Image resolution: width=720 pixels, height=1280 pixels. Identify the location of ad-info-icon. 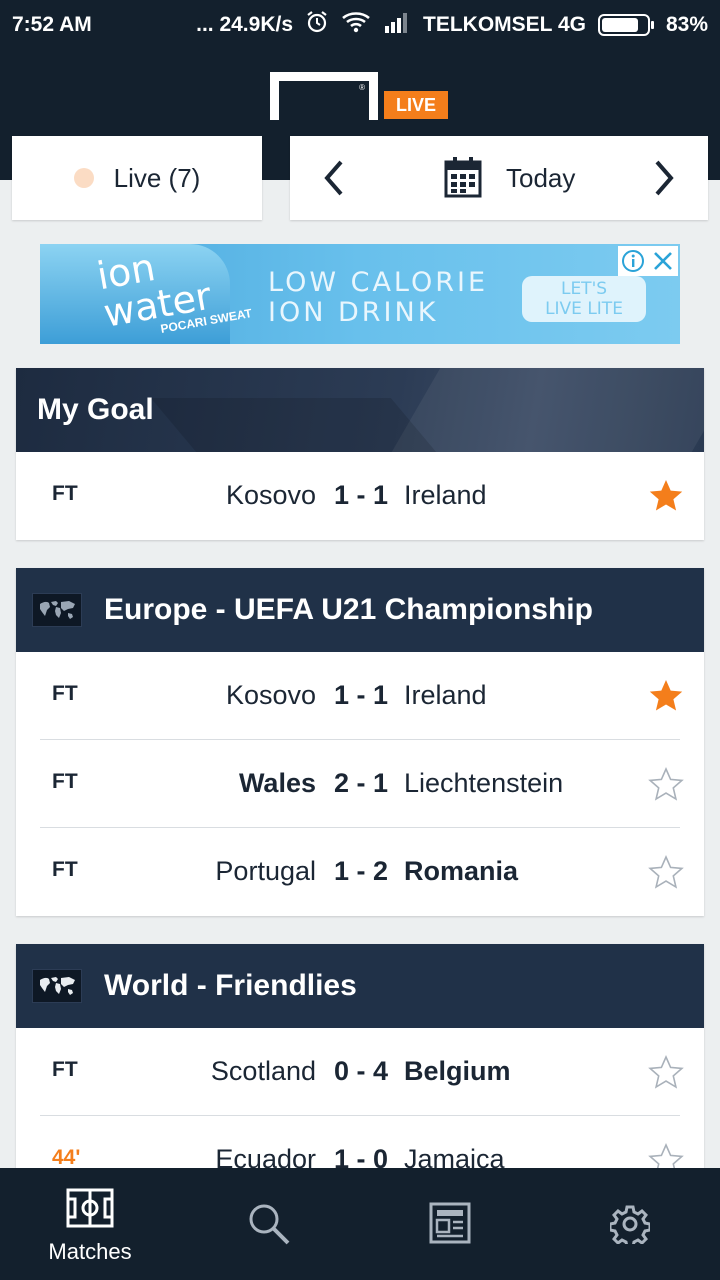
(633, 261).